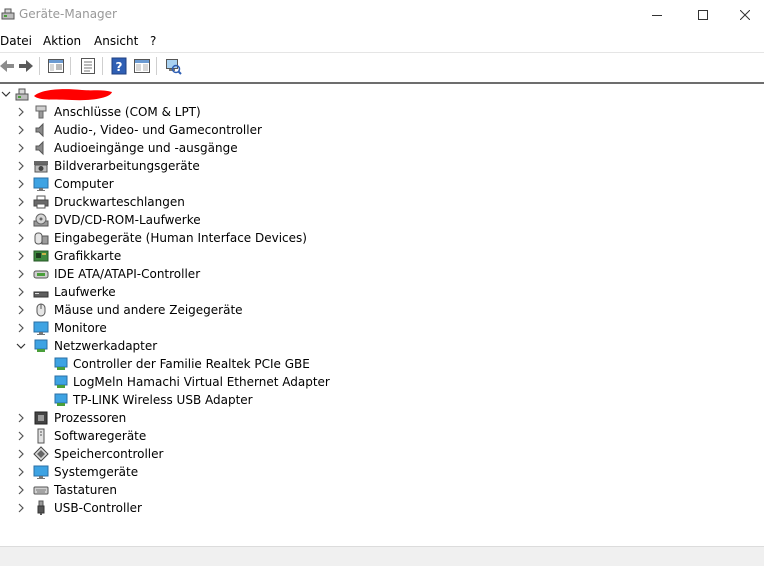 Image resolution: width=764 pixels, height=566 pixels. Describe the element at coordinates (41, 436) in the screenshot. I see `software-device-icon` at that location.